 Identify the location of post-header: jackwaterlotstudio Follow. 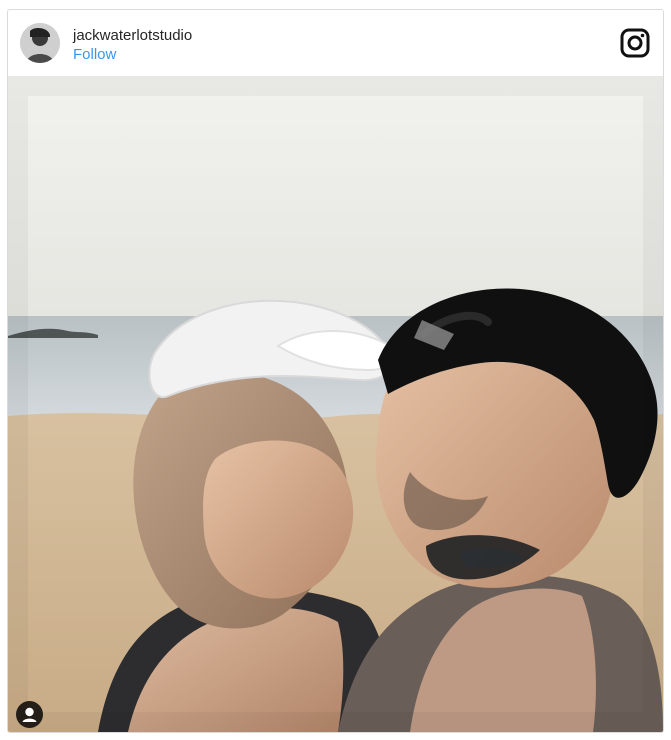
(335, 42).